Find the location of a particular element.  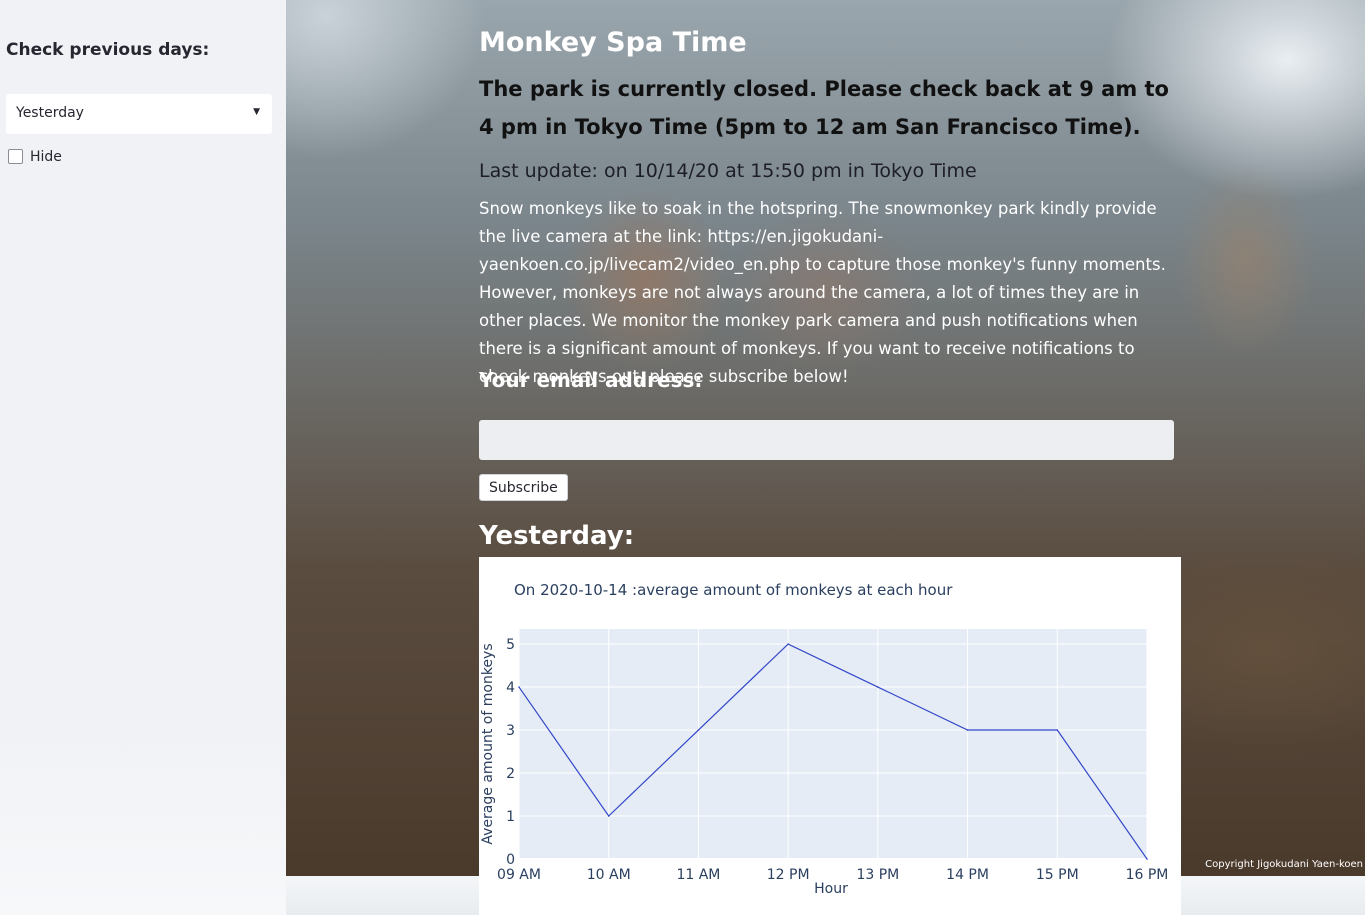

hide-checkbox is located at coordinates (15, 156).